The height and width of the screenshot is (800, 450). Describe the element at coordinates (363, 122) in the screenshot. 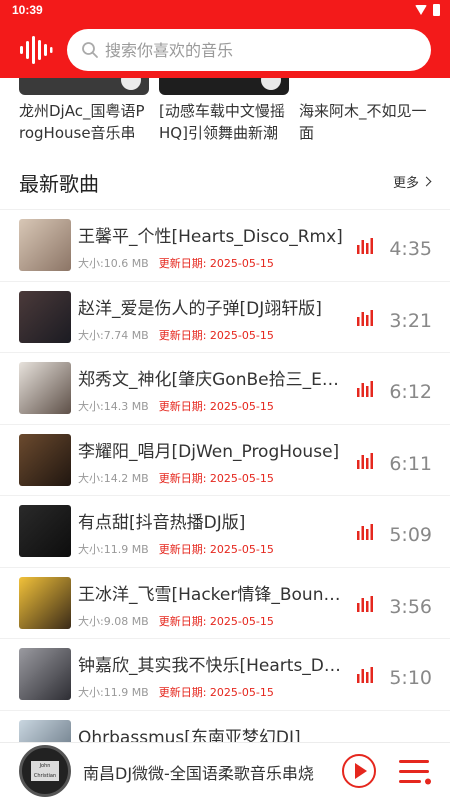

I see `card-title: 海来阿木_不如见一面` at that location.